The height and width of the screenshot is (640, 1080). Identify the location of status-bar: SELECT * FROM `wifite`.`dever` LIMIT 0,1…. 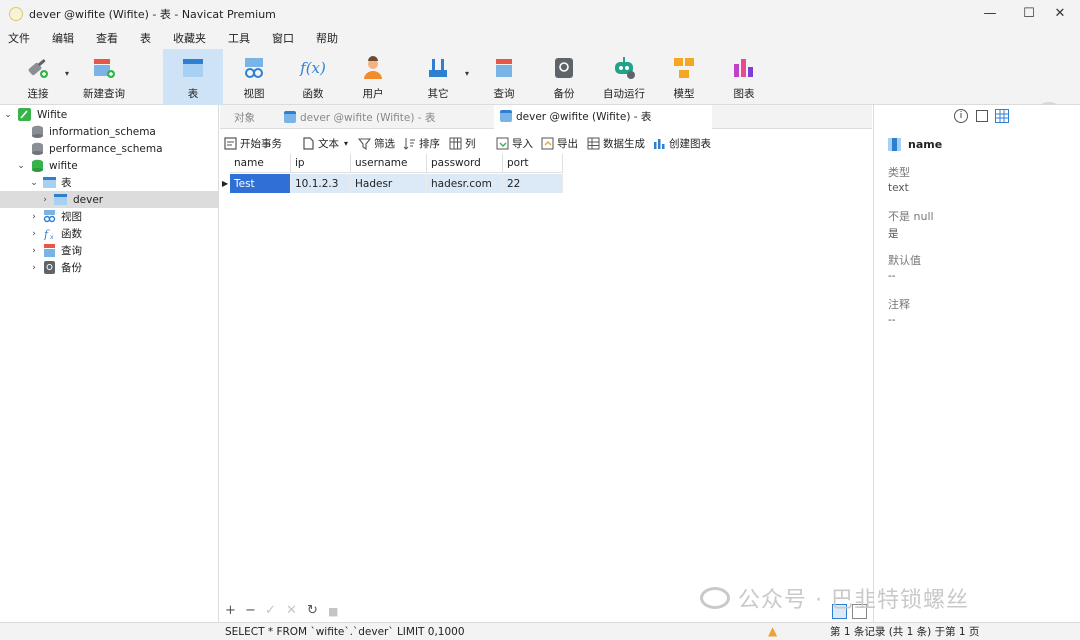
(540, 631).